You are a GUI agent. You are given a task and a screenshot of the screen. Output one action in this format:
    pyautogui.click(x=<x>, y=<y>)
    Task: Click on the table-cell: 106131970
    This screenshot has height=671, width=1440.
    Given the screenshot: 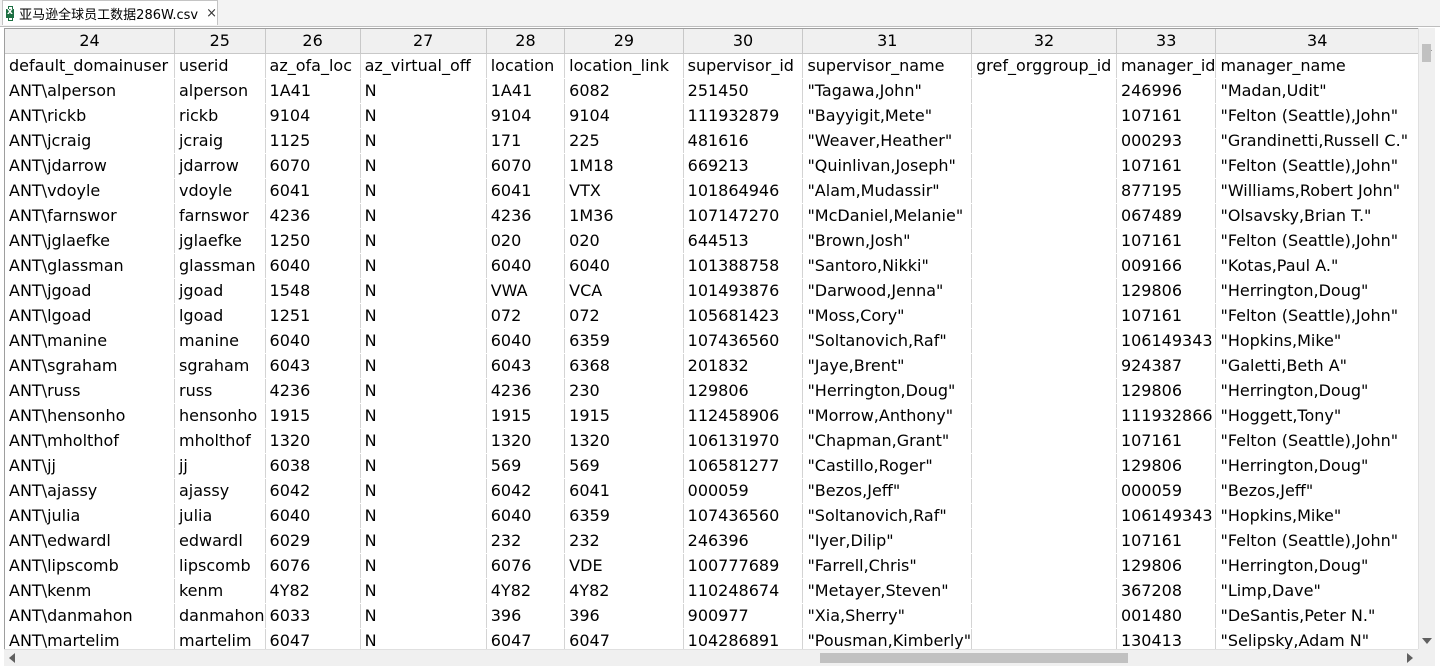 What is the action you would take?
    pyautogui.click(x=743, y=441)
    